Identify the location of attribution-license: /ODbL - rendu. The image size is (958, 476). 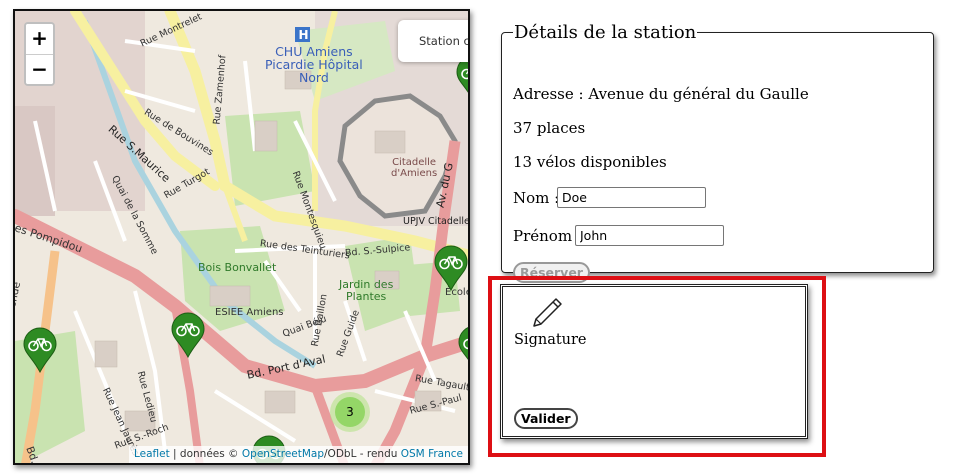
(362, 454).